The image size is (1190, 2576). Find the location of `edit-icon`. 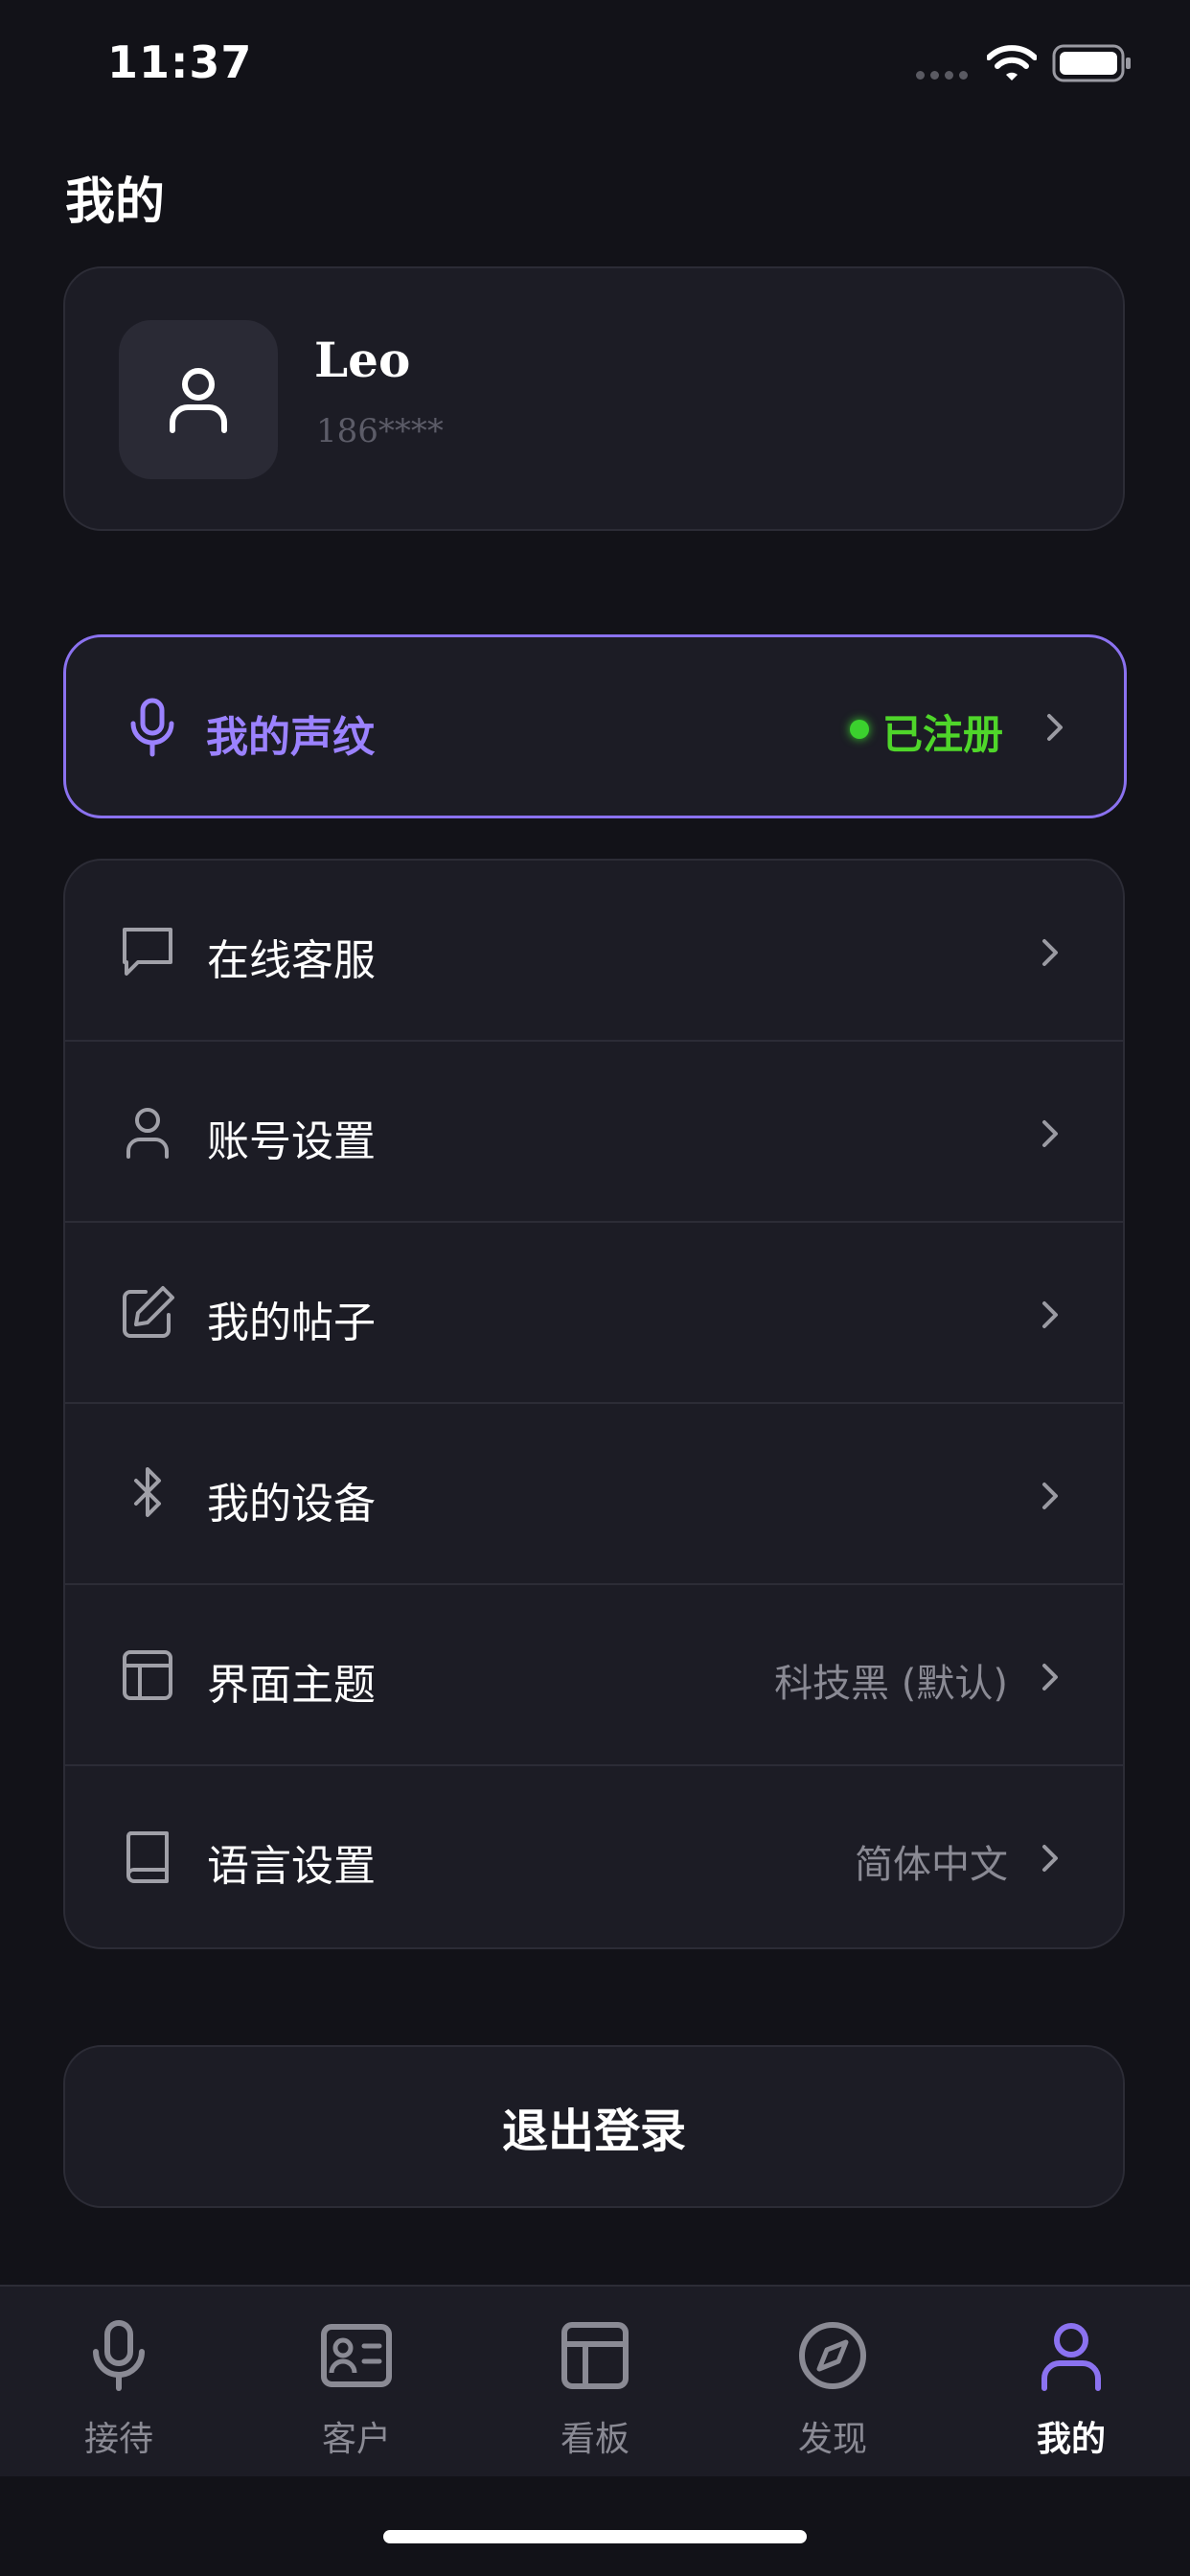

edit-icon is located at coordinates (148, 1312).